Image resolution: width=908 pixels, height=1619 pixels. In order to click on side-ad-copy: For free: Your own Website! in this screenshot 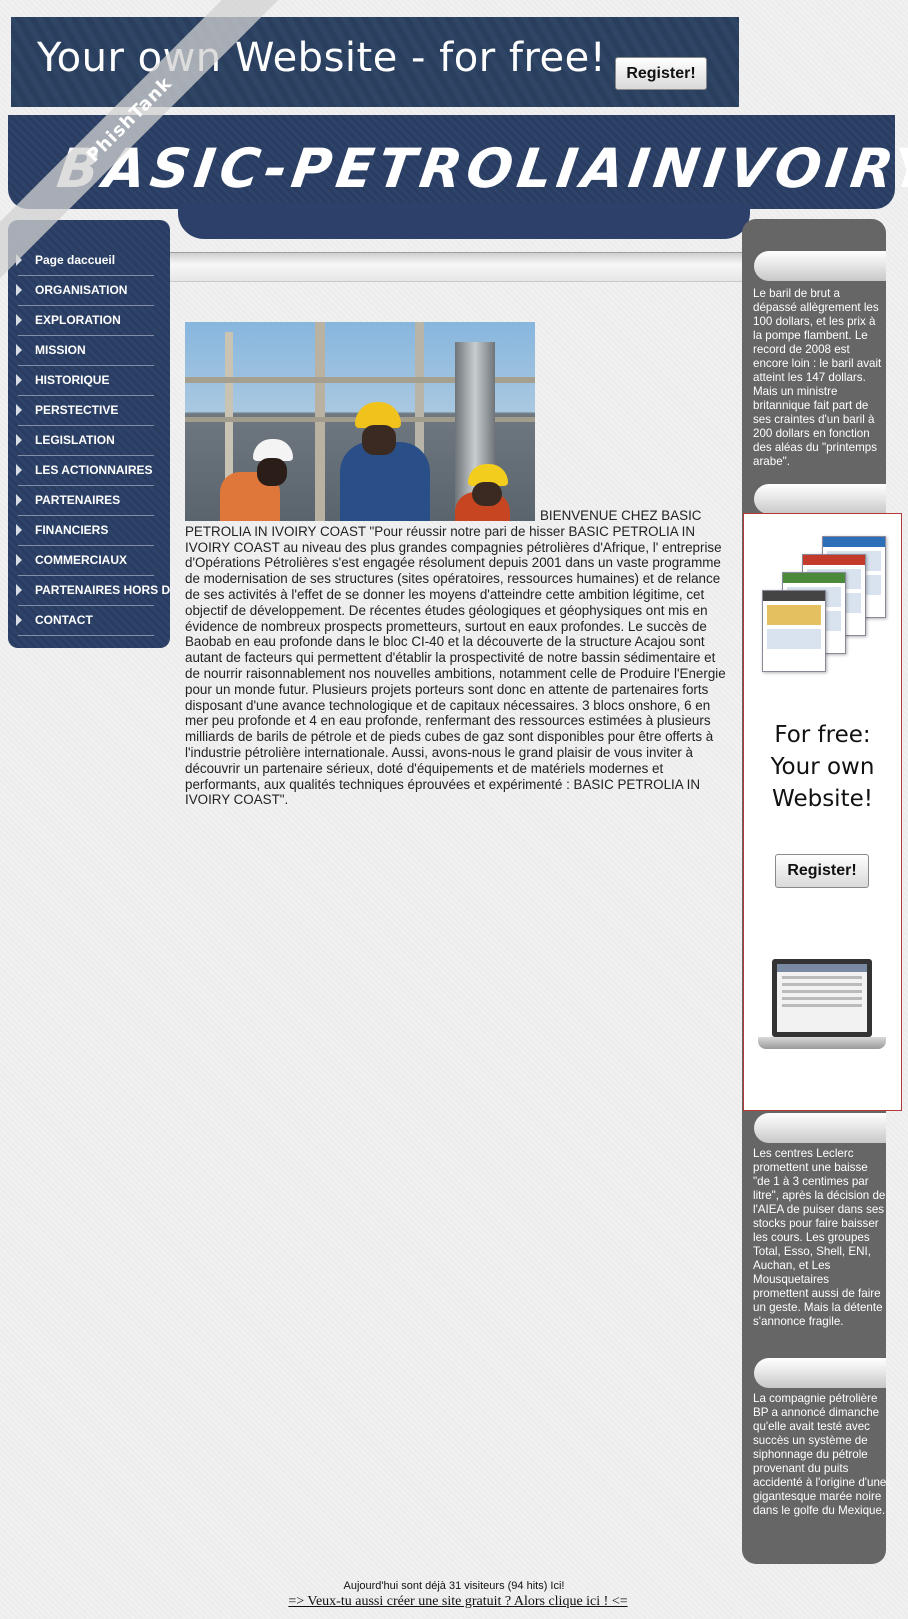, I will do `click(822, 767)`.